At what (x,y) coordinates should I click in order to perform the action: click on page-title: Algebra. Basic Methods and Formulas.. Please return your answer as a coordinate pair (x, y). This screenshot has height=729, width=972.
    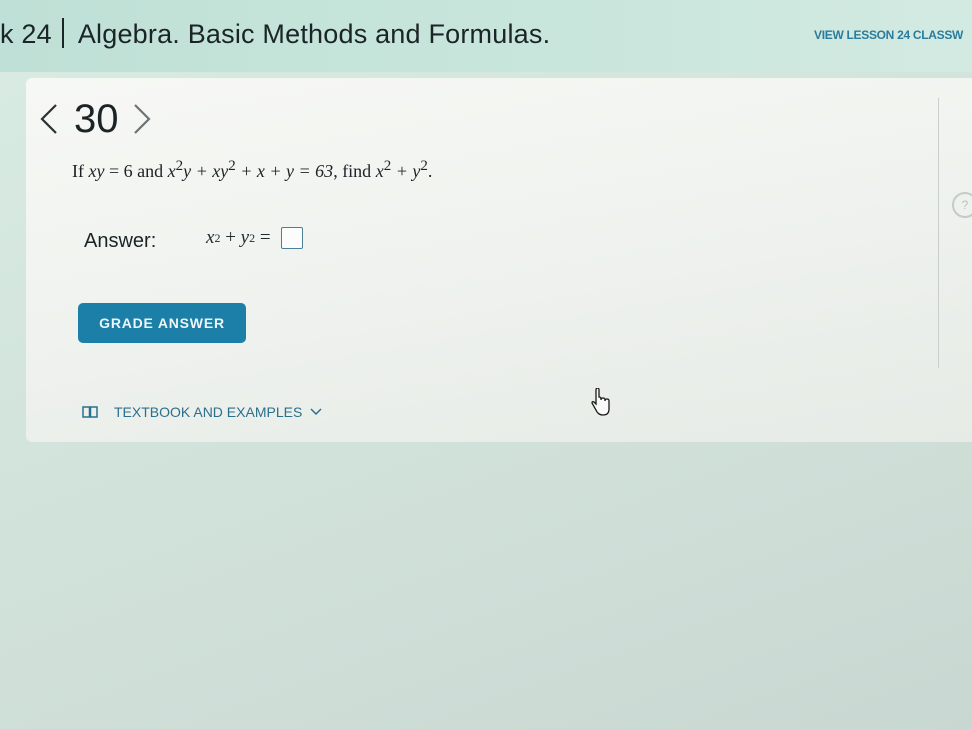
    Looking at the image, I should click on (314, 34).